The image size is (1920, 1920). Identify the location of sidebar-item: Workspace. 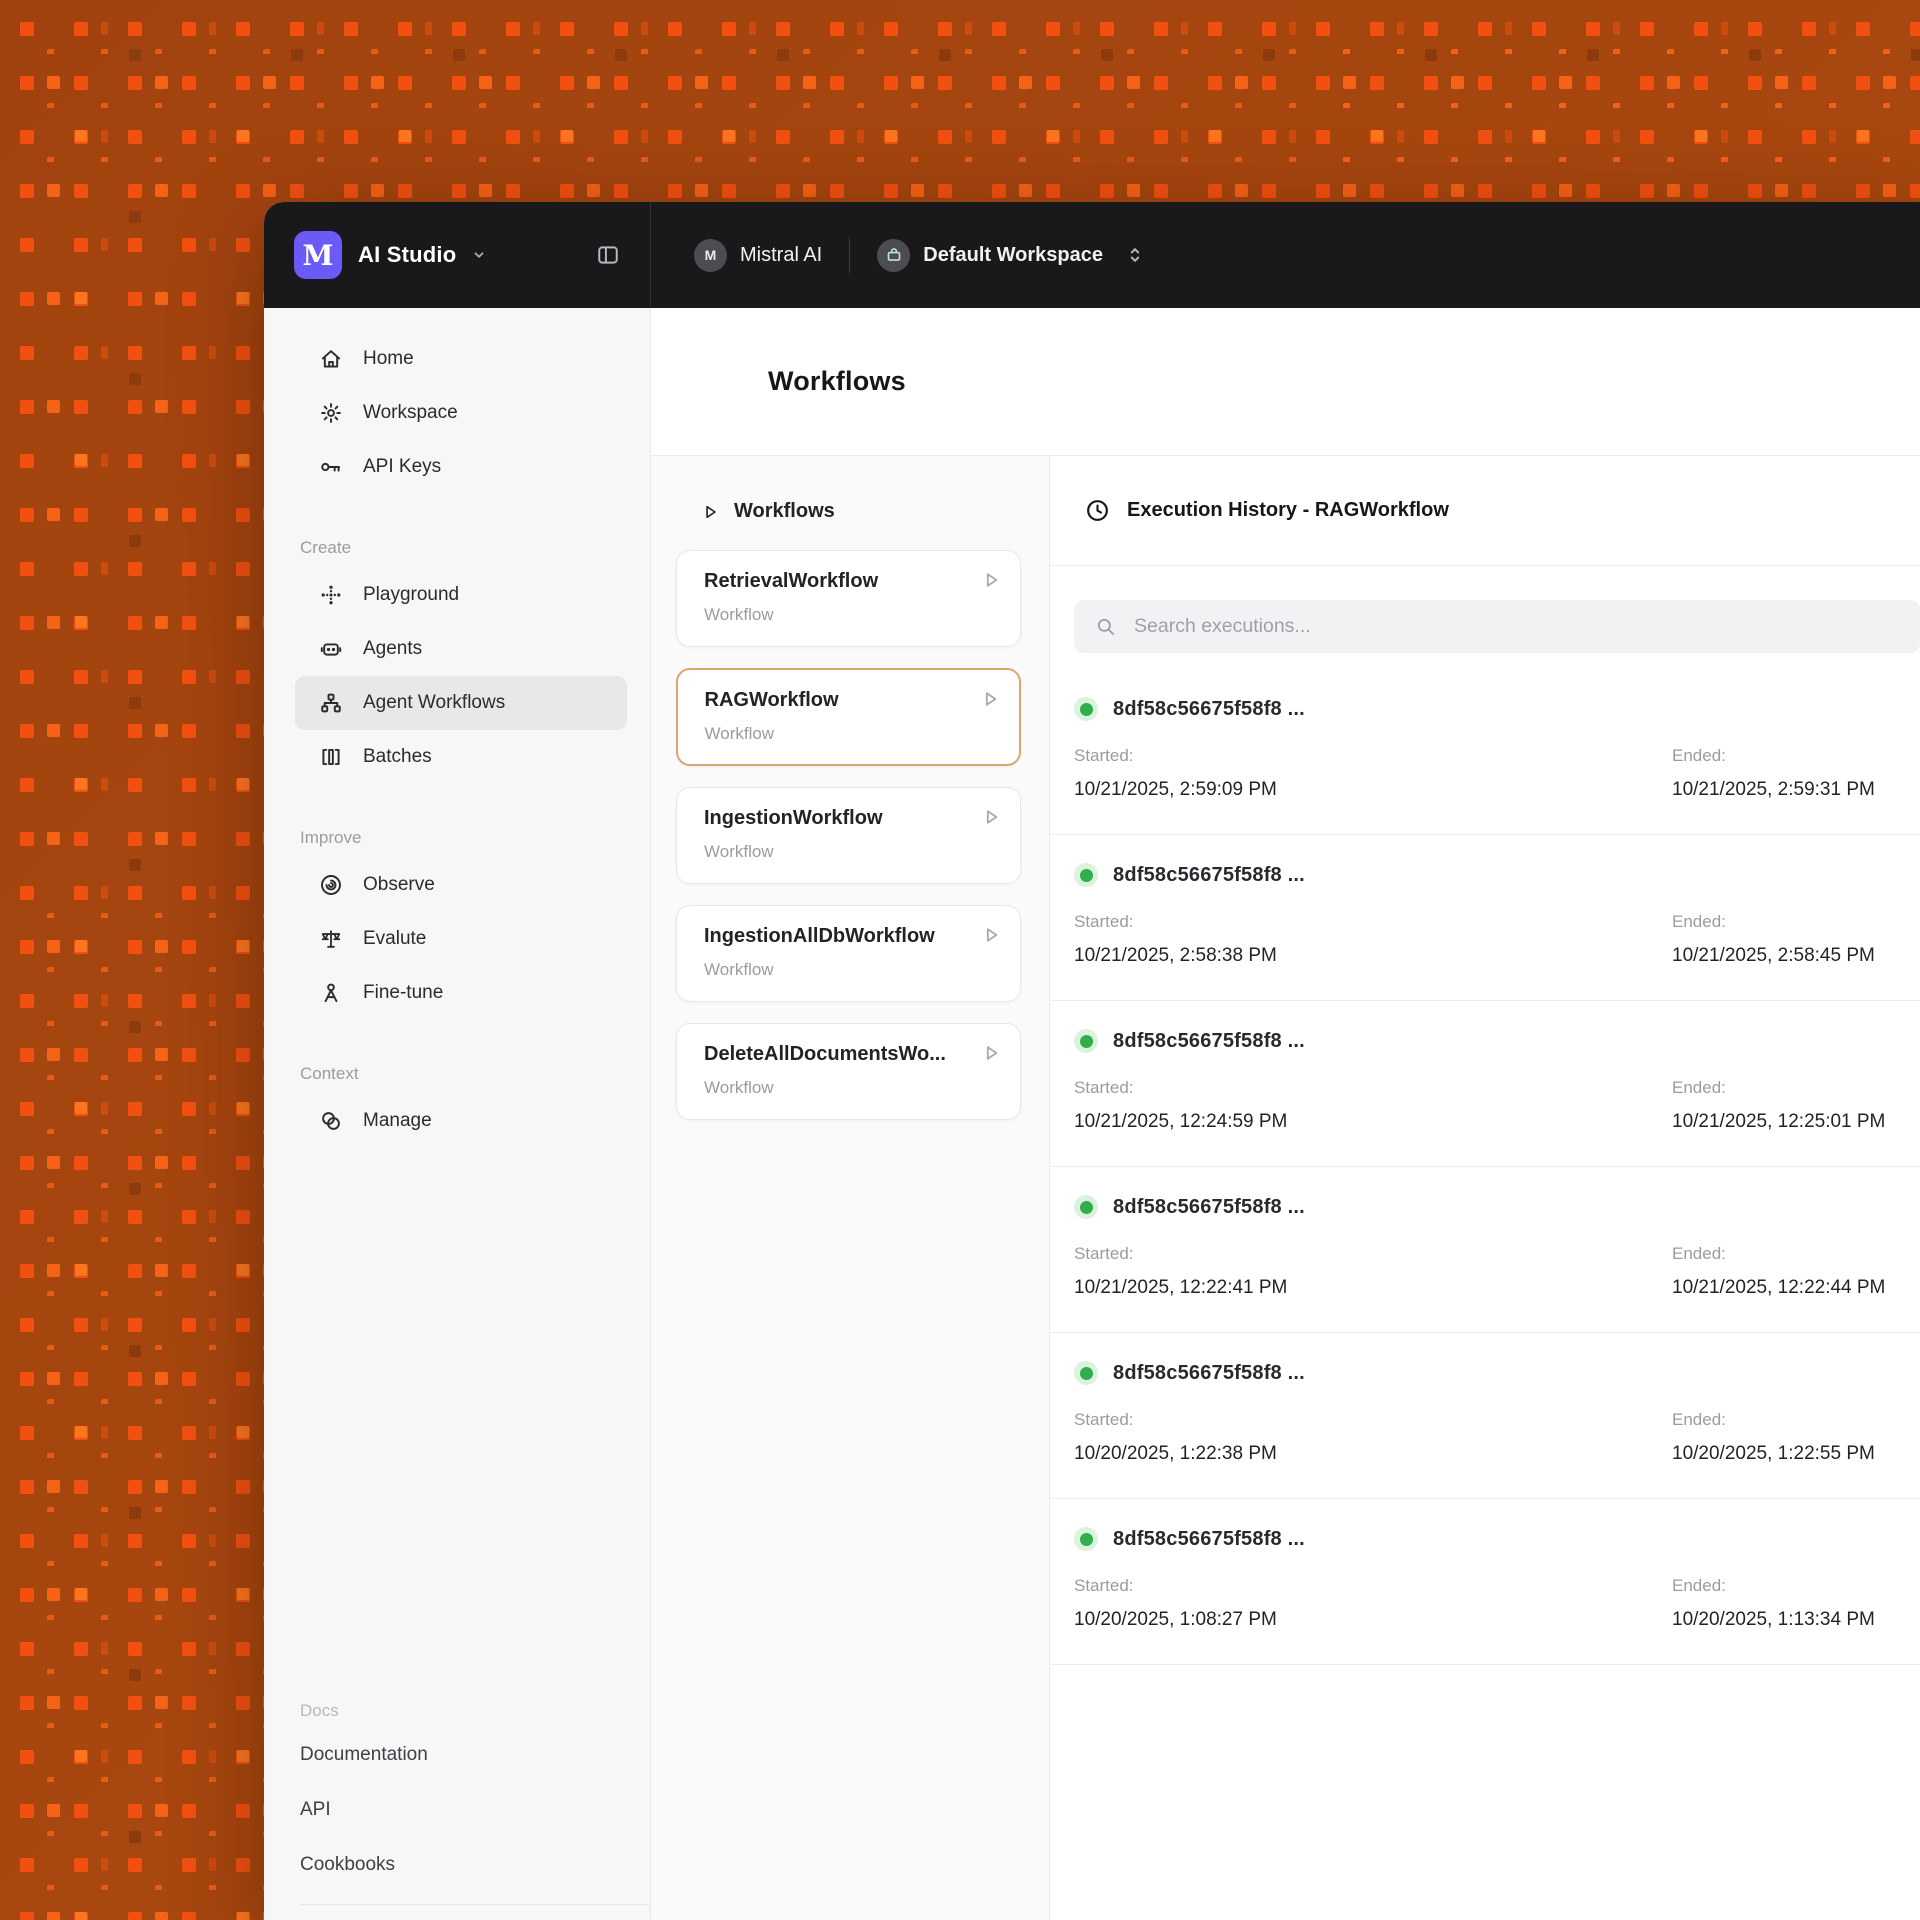
(461, 413).